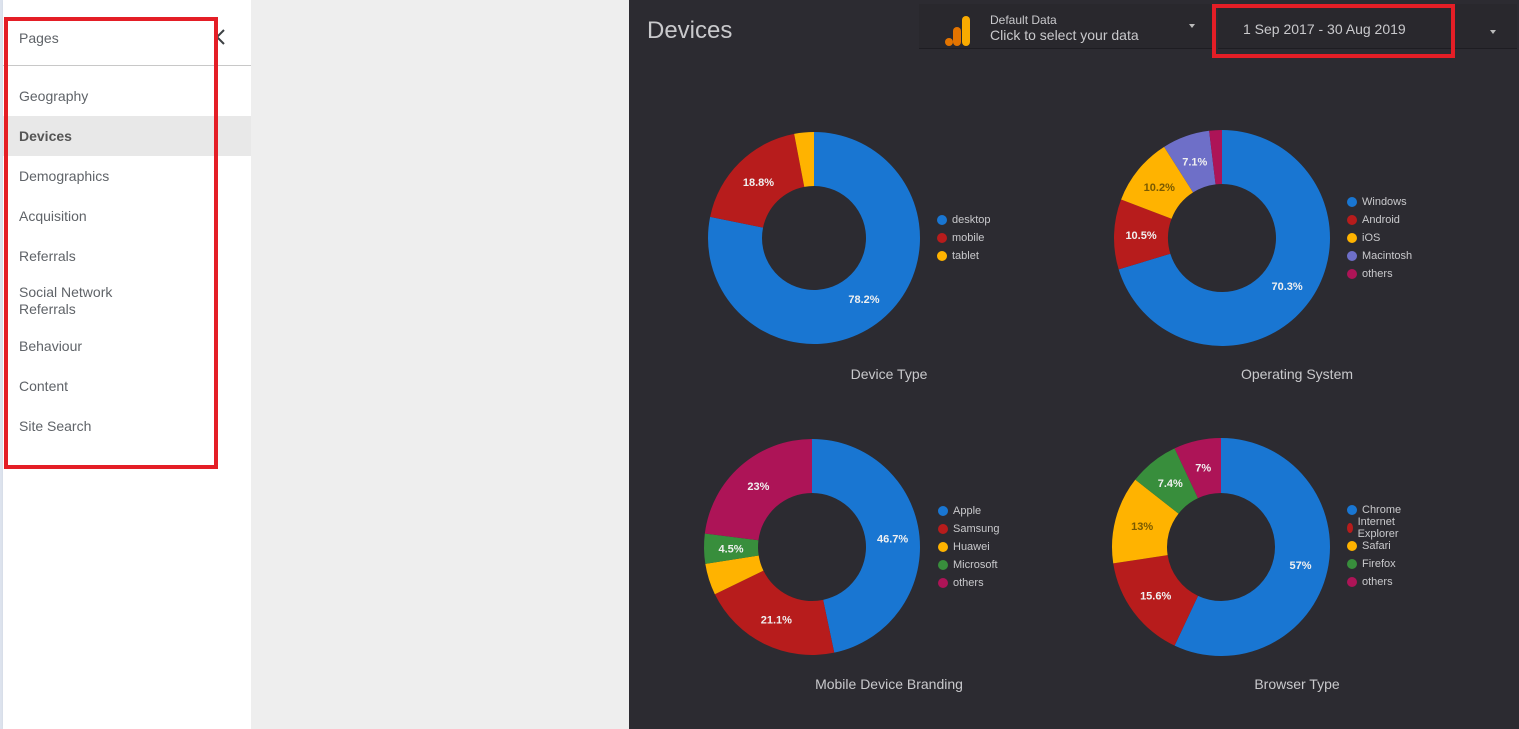 This screenshot has height=729, width=1519. Describe the element at coordinates (1203, 468) in the screenshot. I see `slice-label-others: 7%` at that location.